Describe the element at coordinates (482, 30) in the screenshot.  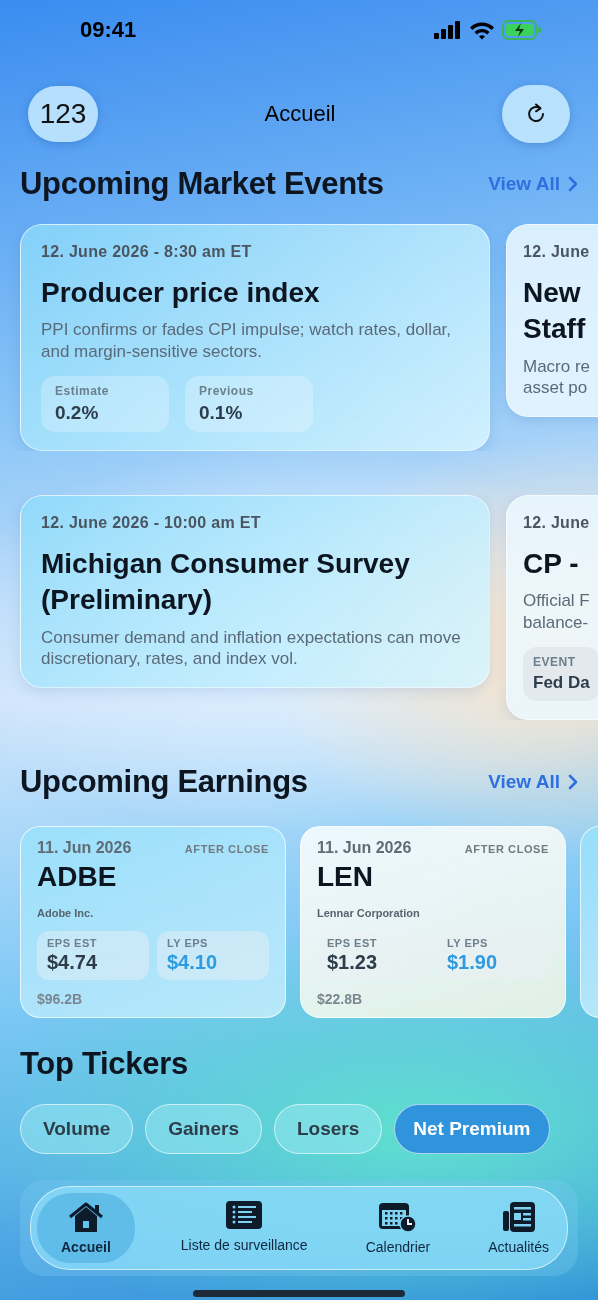
I see `wifi-icon` at that location.